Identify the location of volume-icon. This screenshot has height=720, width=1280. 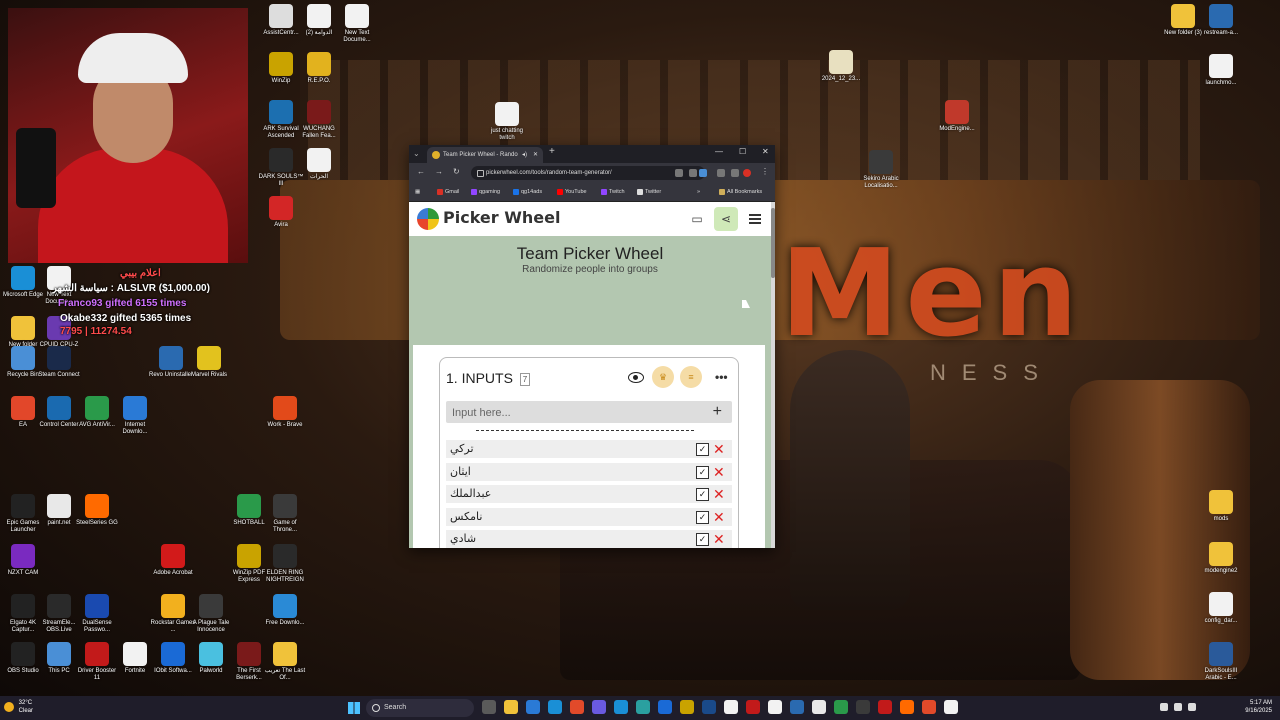
(1178, 707).